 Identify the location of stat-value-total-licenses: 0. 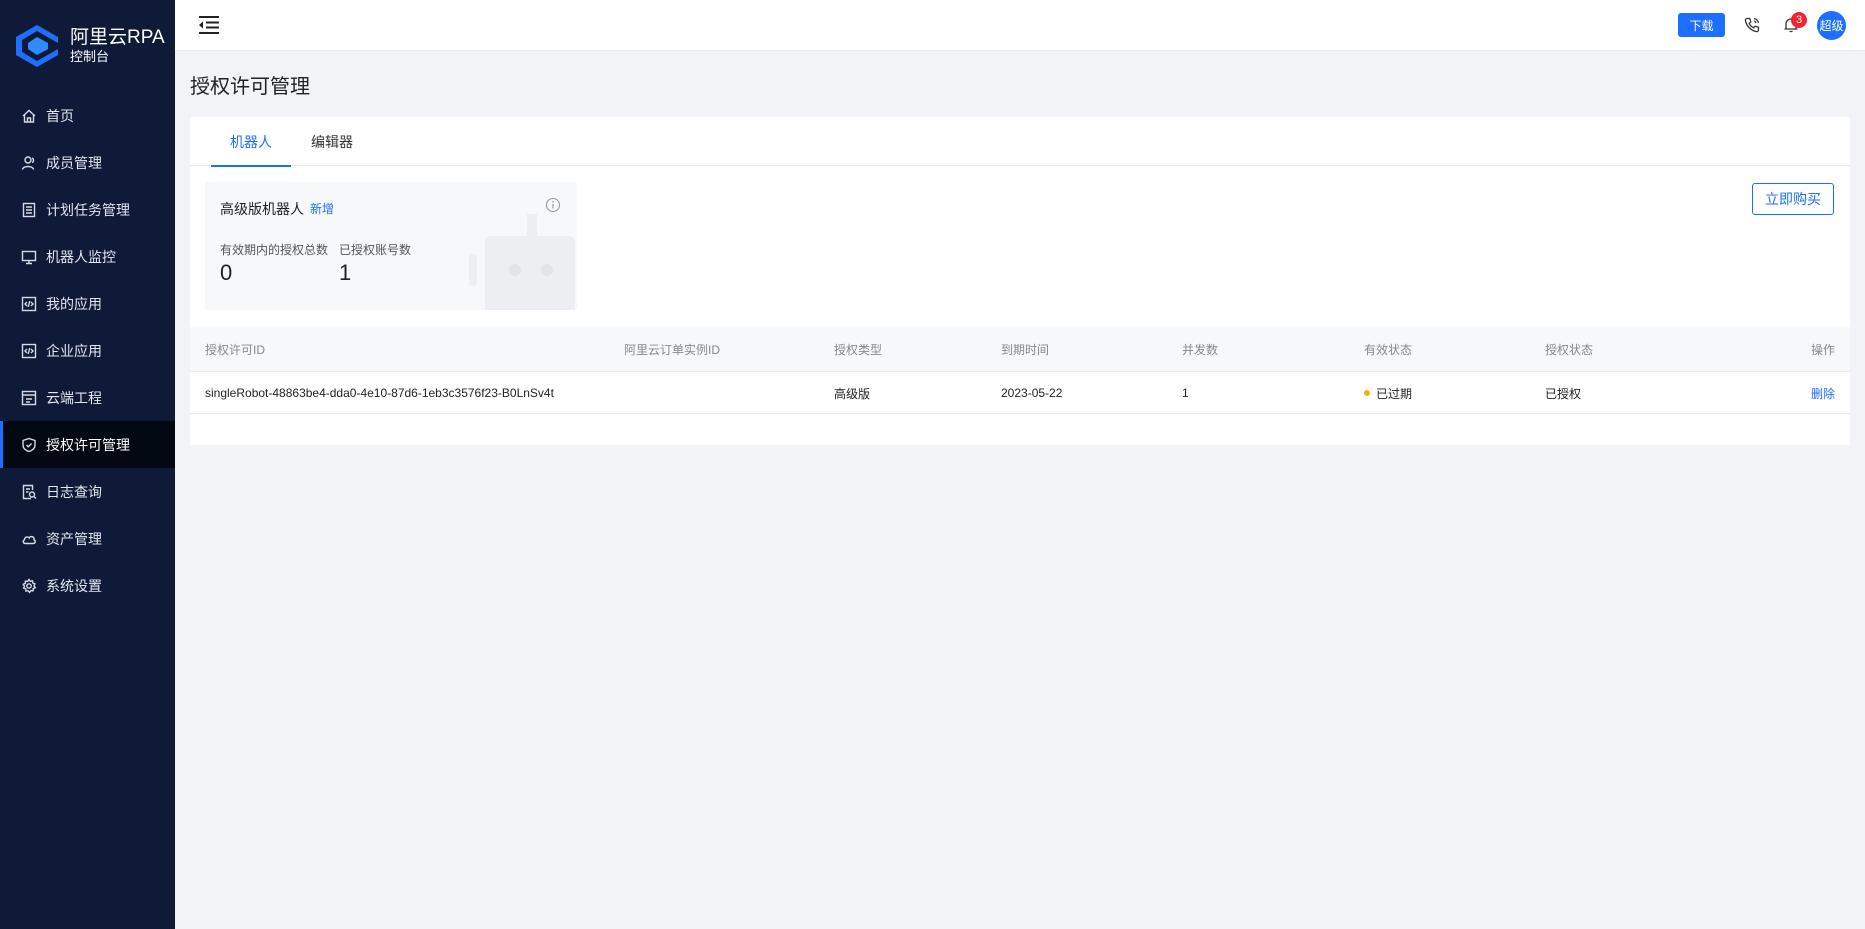
(226, 272).